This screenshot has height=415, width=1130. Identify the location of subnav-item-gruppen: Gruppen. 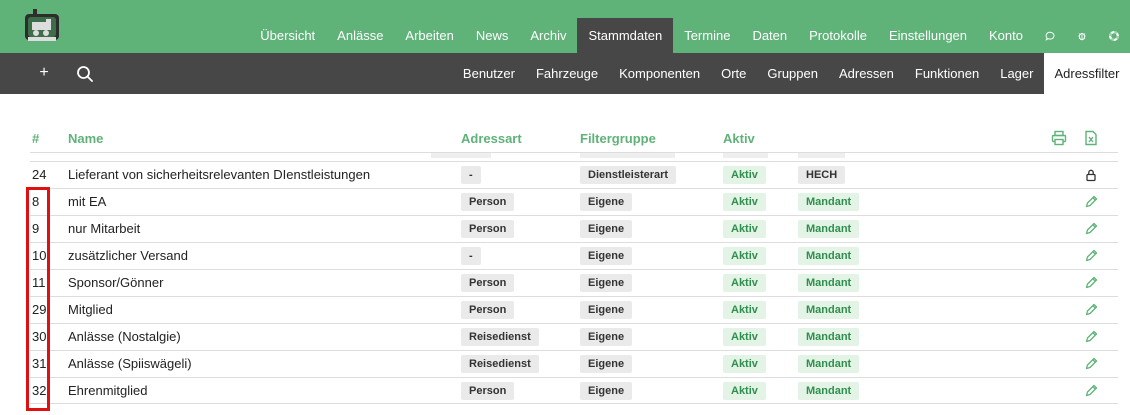
(793, 73).